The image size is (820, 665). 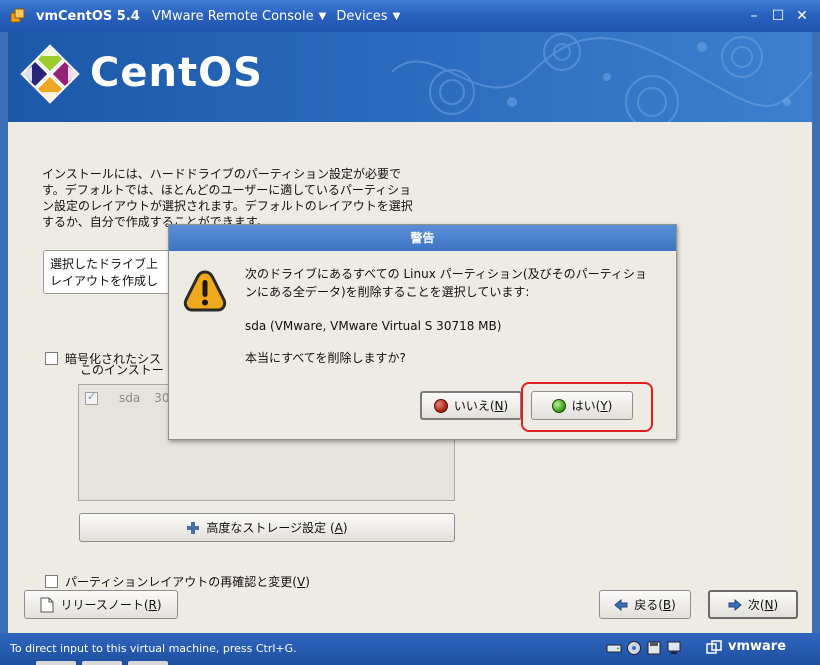 I want to click on back-button: 戻る(B), so click(x=645, y=604).